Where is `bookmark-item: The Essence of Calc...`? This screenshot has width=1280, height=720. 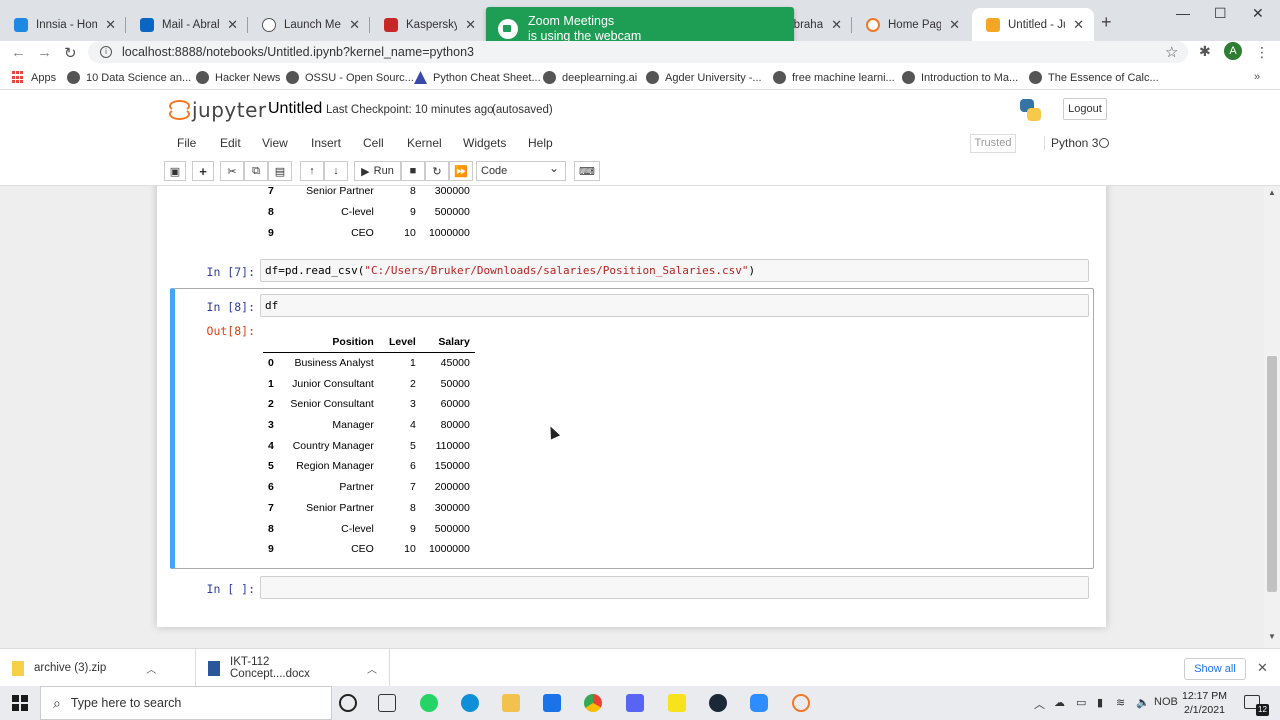
bookmark-item: The Essence of Calc... is located at coordinates (1094, 77).